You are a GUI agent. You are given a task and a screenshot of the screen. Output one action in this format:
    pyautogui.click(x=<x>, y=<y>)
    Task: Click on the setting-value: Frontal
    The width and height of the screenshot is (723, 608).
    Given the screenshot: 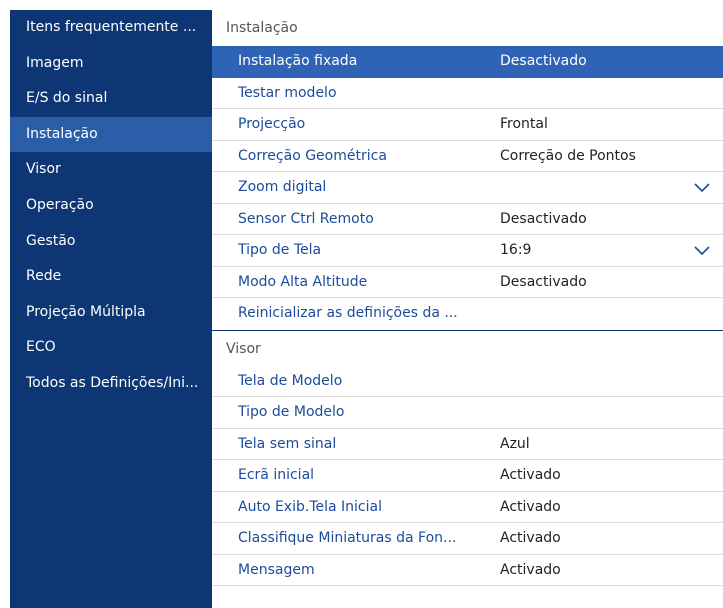 What is the action you would take?
    pyautogui.click(x=524, y=124)
    